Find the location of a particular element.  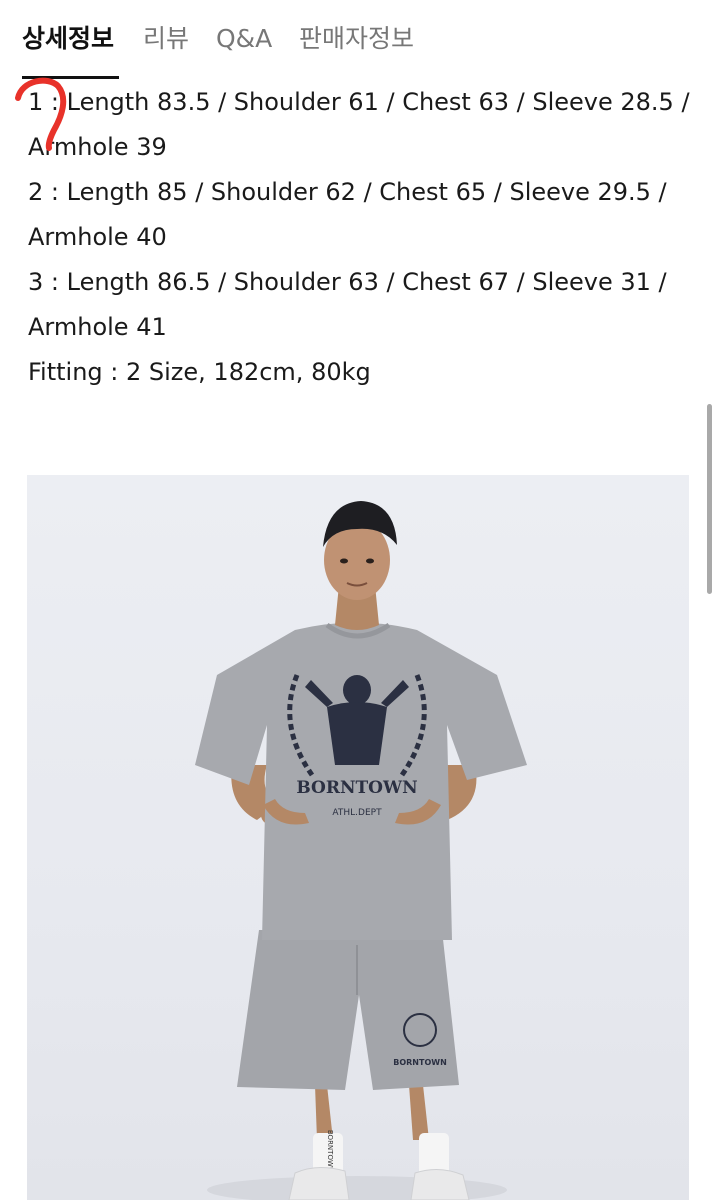

tab-reviews: 리뷰 is located at coordinates (166, 39).